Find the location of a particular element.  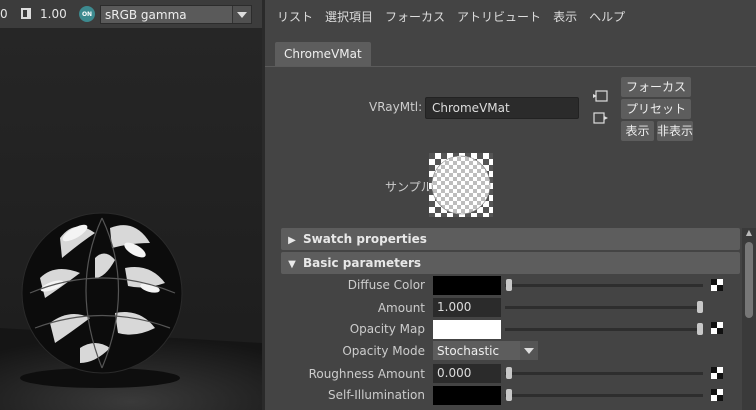

material-name-field: ChromeVMat is located at coordinates (502, 108).